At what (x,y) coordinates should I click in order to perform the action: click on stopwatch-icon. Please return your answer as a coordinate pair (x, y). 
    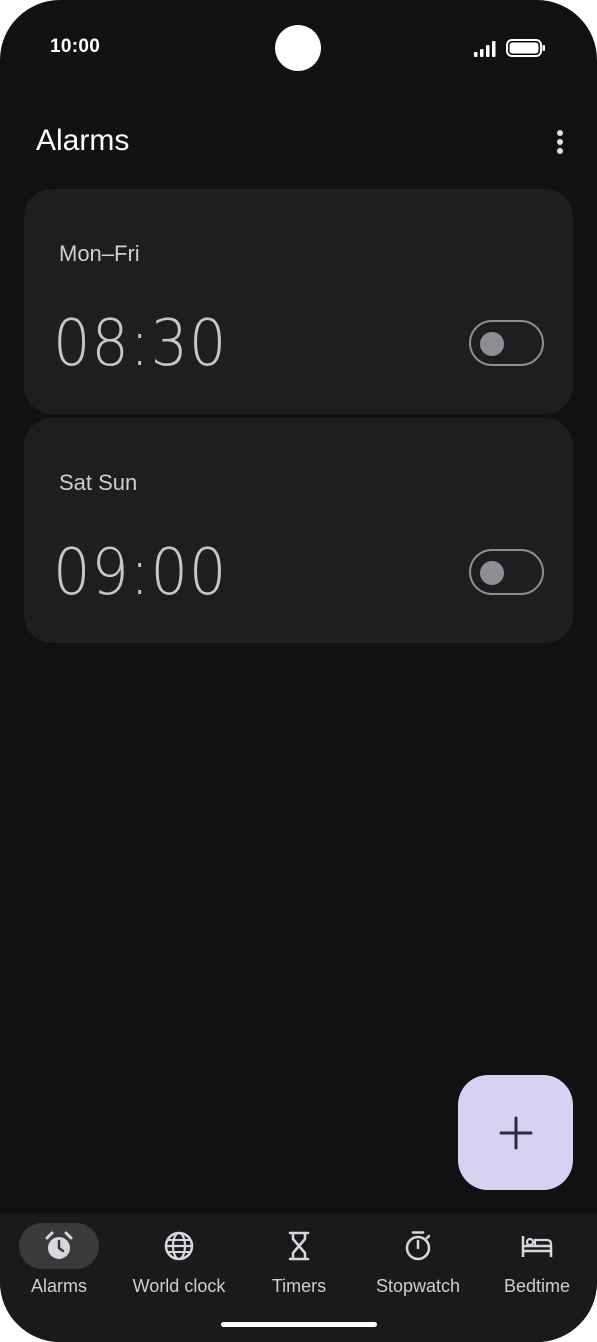
    Looking at the image, I should click on (418, 1246).